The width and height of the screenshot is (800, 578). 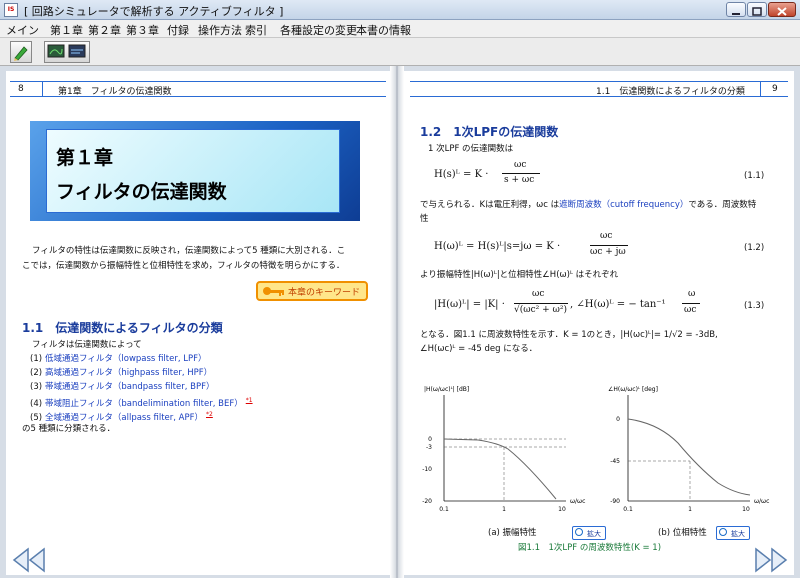 What do you see at coordinates (754, 306) in the screenshot?
I see `equation-number: (1.3)` at bounding box center [754, 306].